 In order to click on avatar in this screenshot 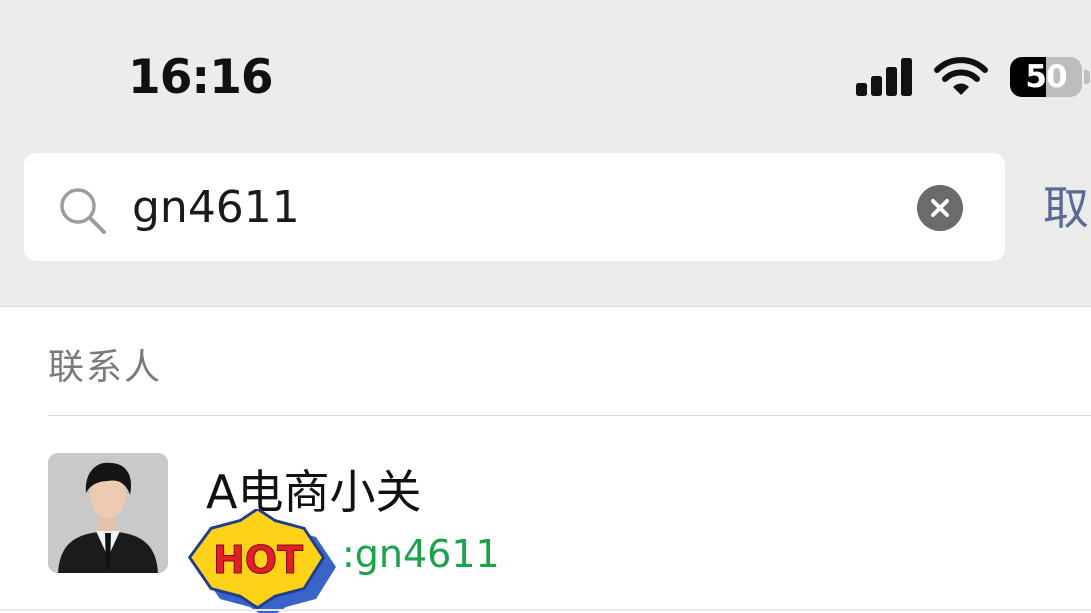, I will do `click(108, 513)`.